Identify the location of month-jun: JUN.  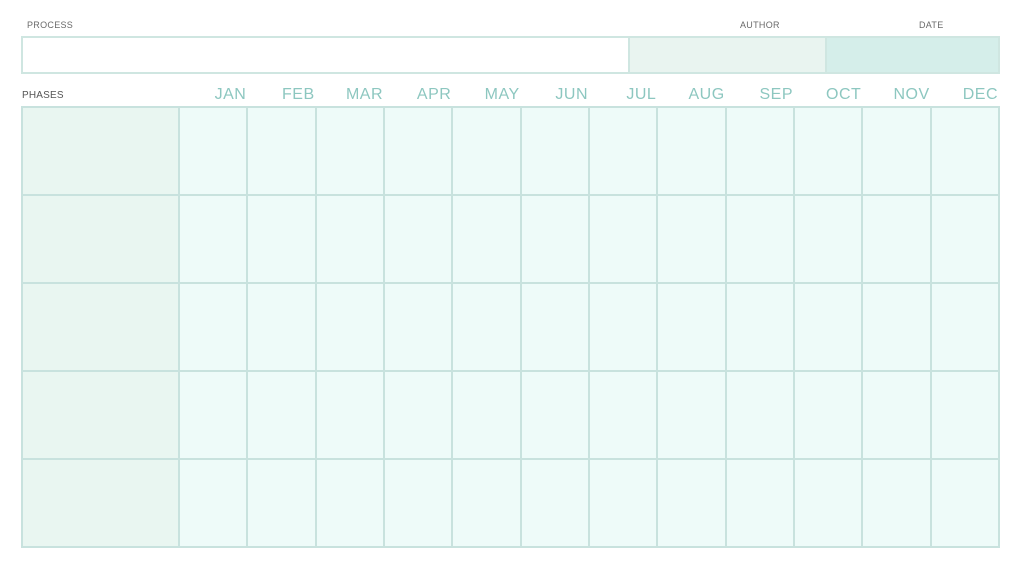
(571, 94).